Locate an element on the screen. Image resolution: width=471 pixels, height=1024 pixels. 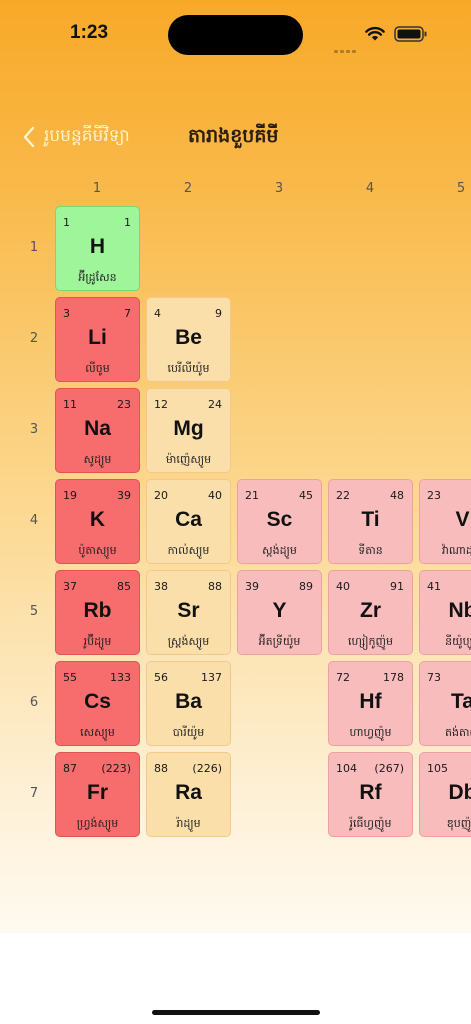
element-symbol: Hf is located at coordinates (370, 701).